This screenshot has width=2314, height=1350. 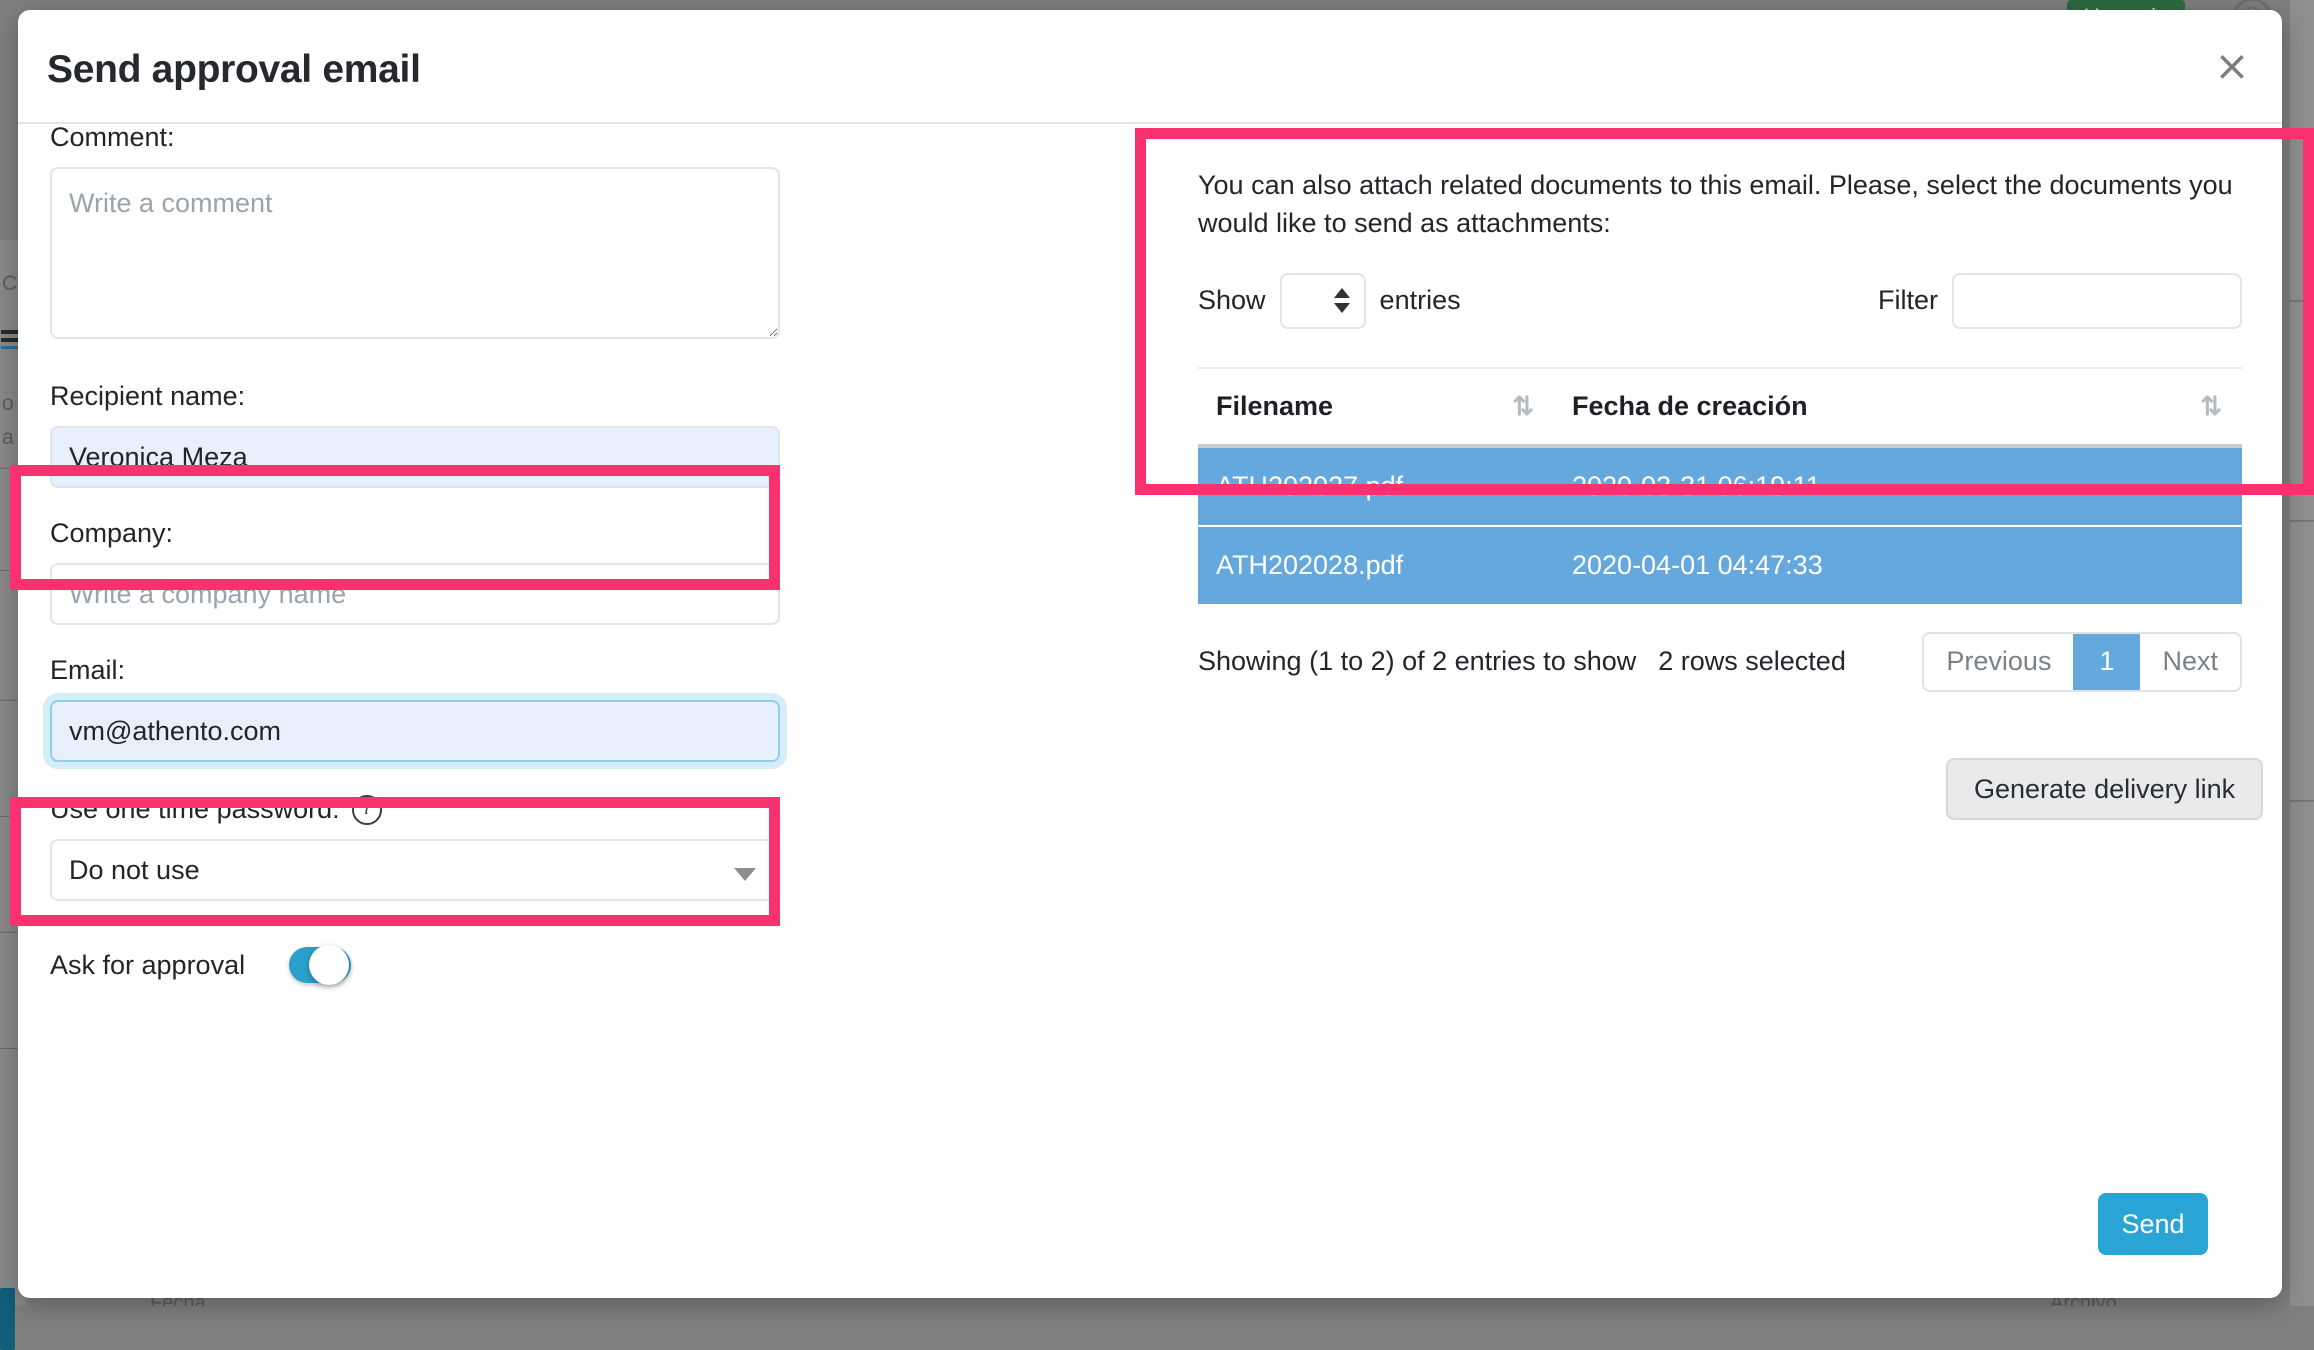 I want to click on filter-input, so click(x=2097, y=301).